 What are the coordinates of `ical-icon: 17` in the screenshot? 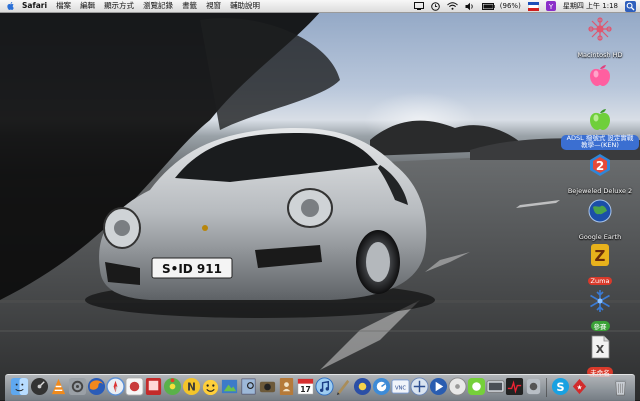 It's located at (305, 386).